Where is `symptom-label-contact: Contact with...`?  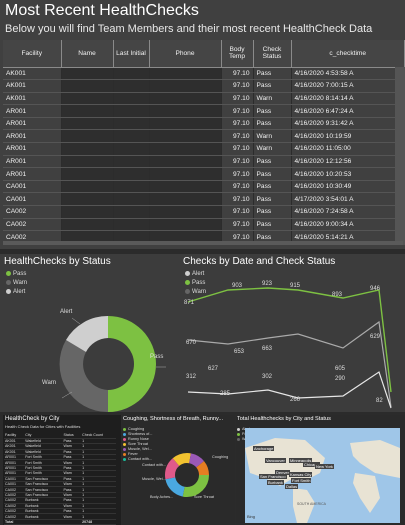
symptom-label-contact: Contact with... is located at coordinates (154, 465).